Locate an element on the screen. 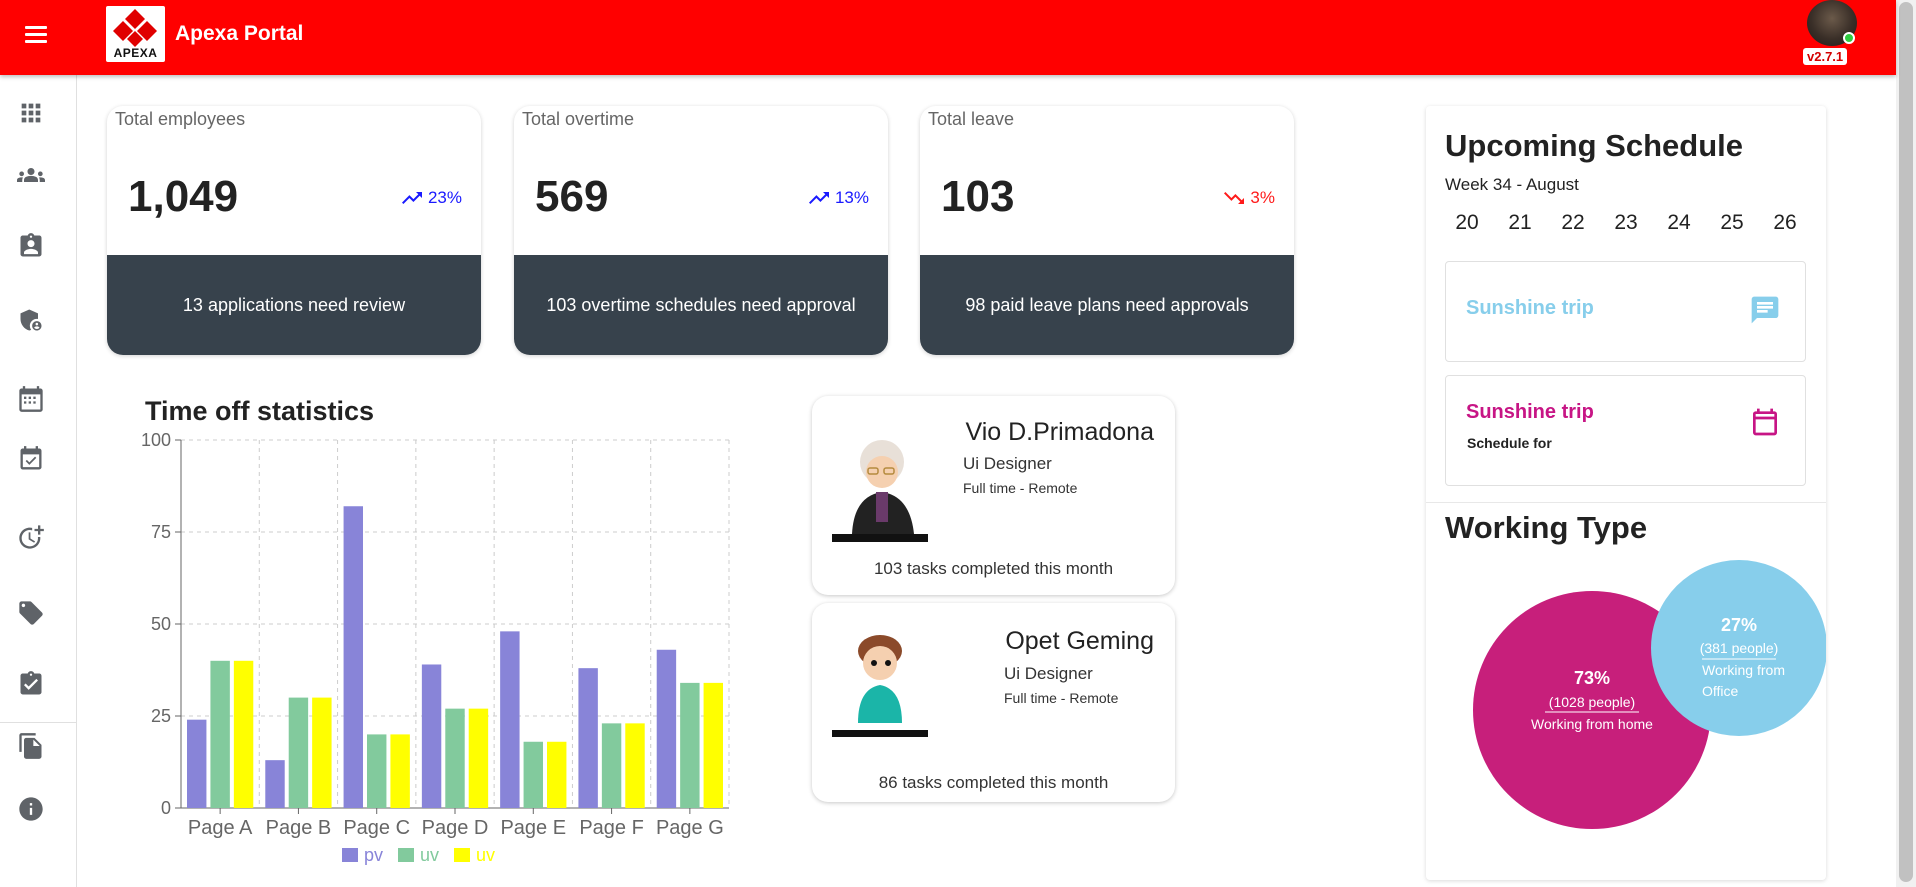 The height and width of the screenshot is (887, 1916). schedule-event-card: Sunshine trip is located at coordinates (1625, 311).